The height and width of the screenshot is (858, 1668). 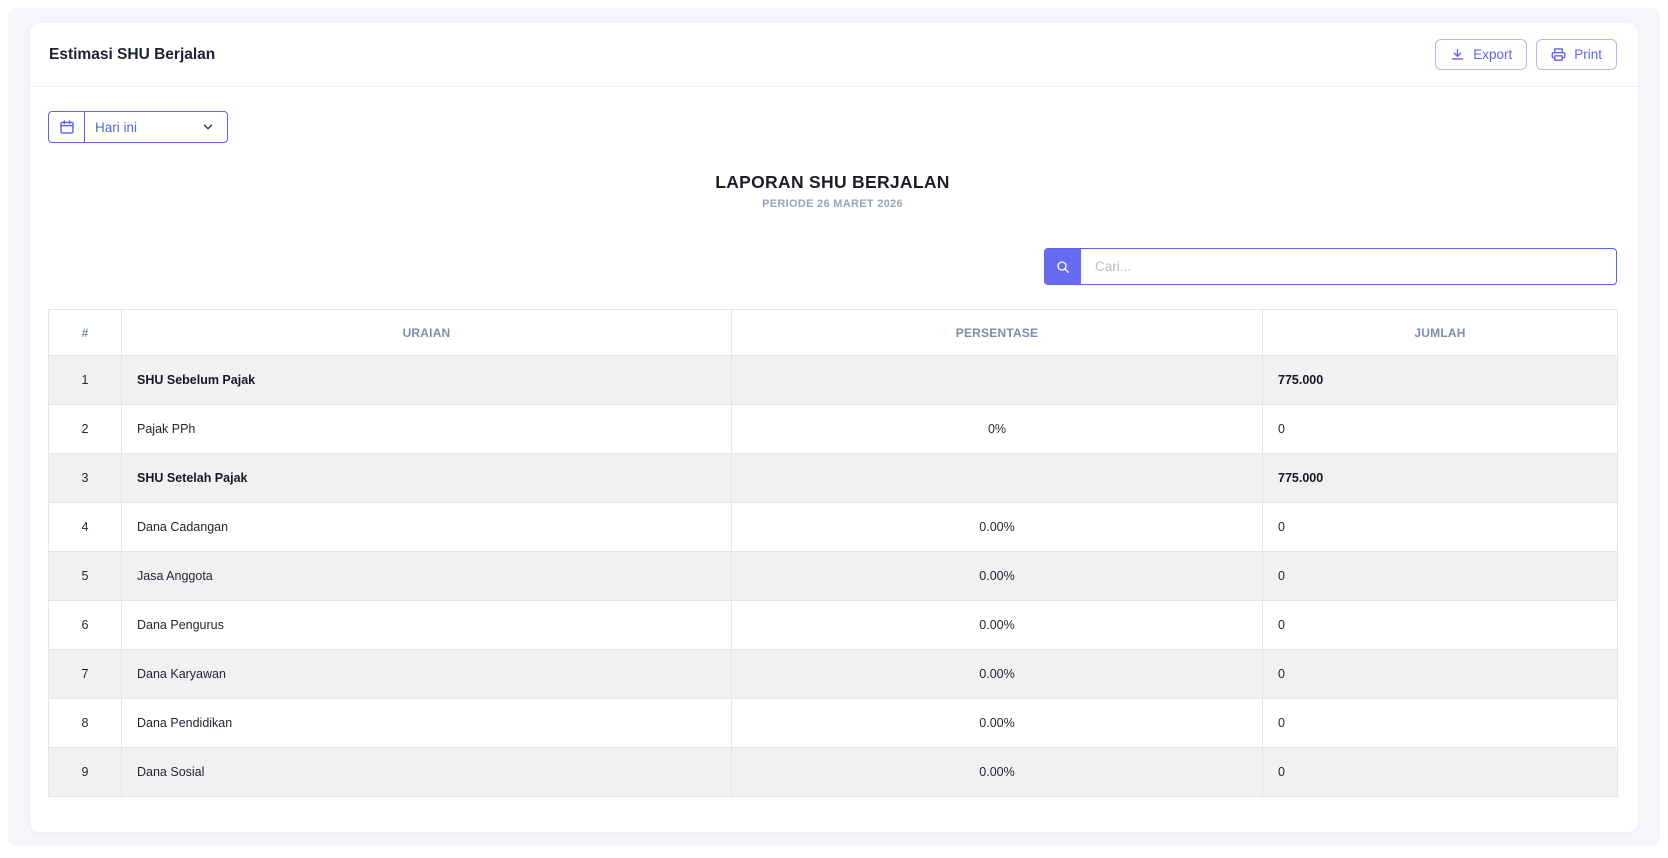 I want to click on cell-no: 7, so click(x=85, y=674).